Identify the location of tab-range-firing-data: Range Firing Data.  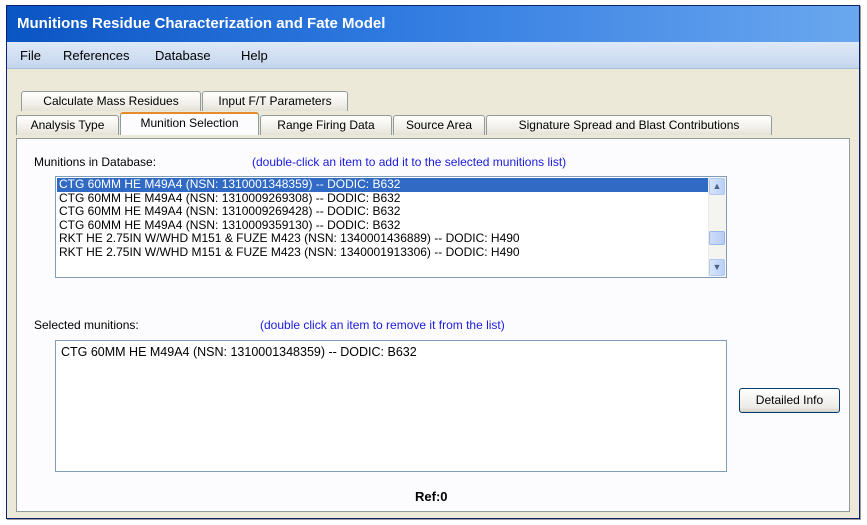
(326, 125).